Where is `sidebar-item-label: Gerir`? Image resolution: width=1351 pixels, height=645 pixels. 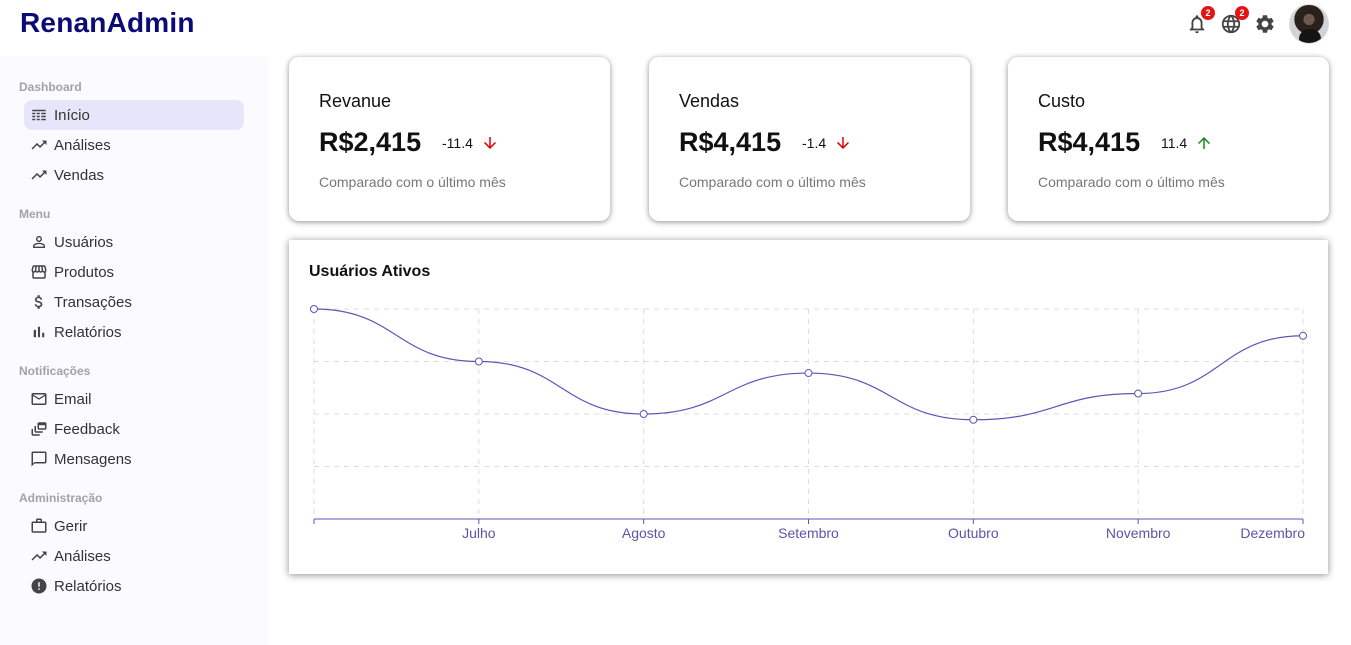 sidebar-item-label: Gerir is located at coordinates (71, 526).